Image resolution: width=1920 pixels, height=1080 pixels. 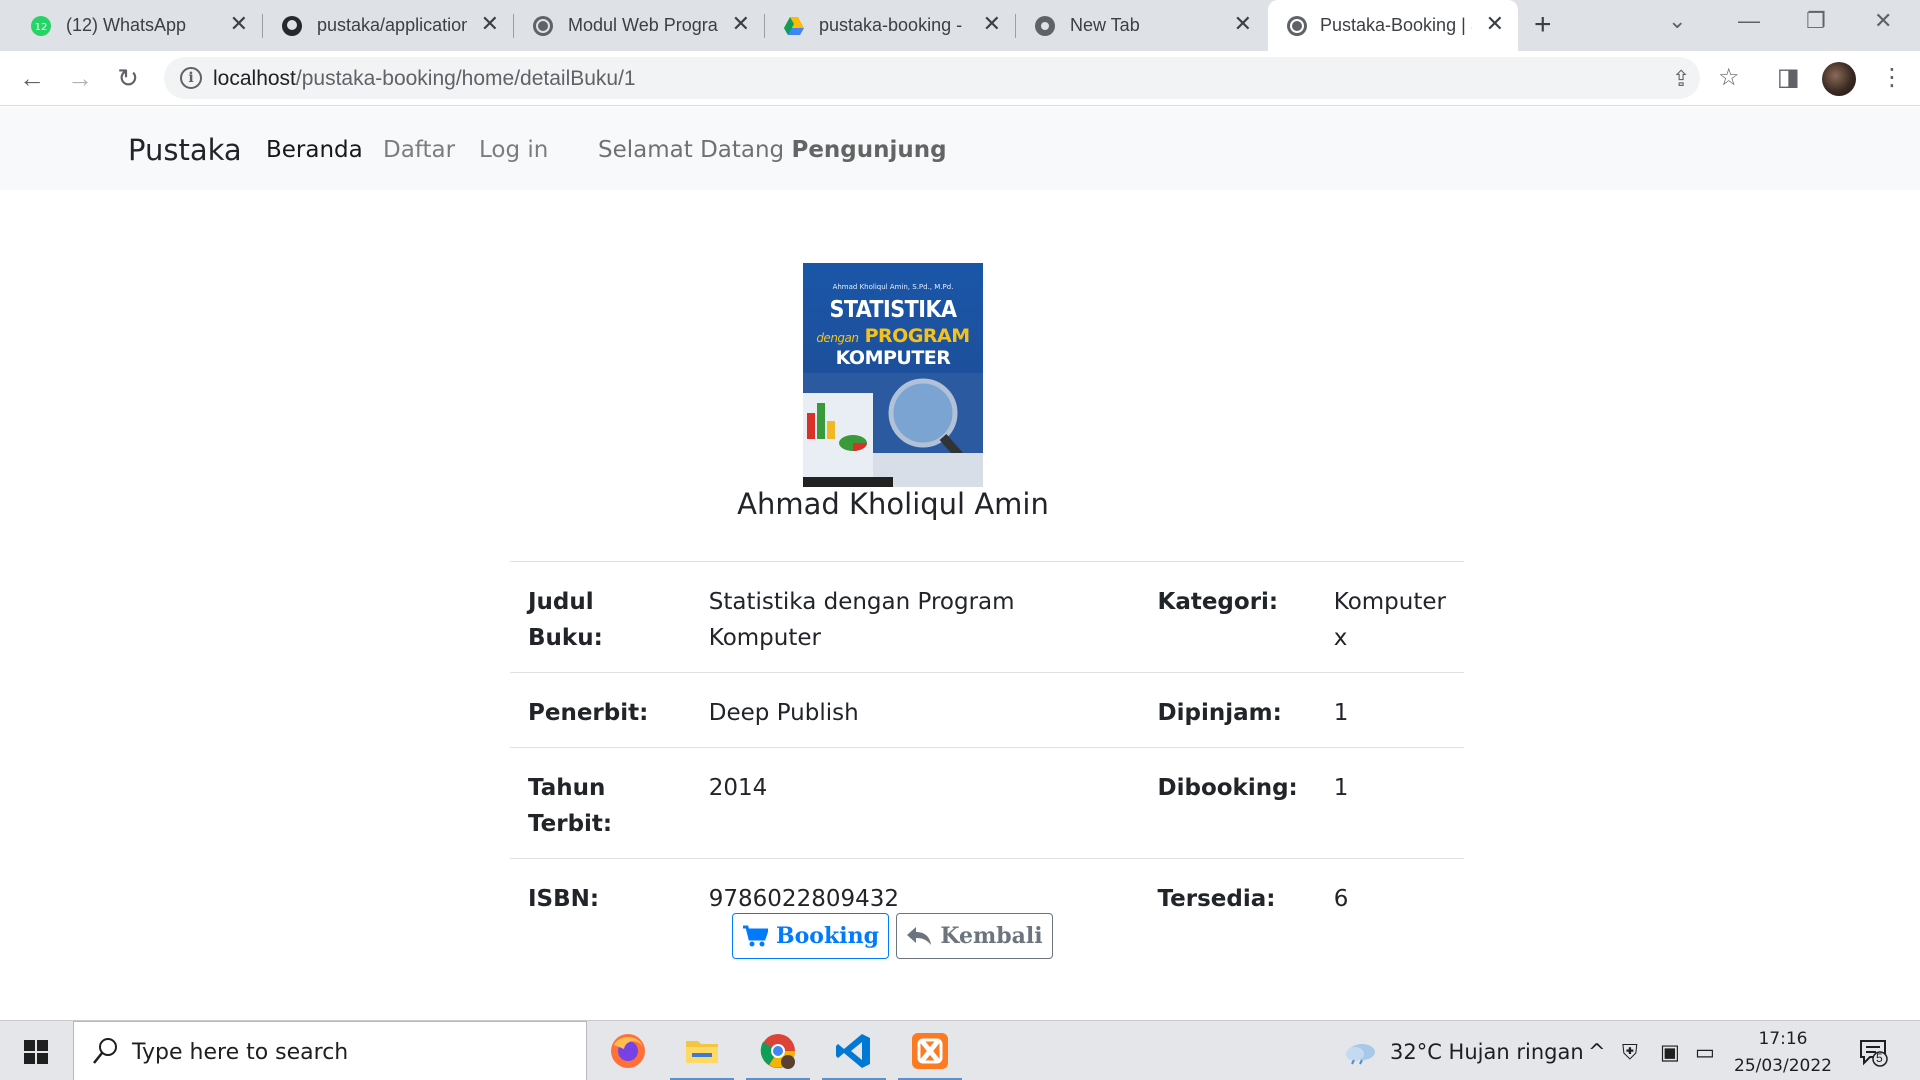 I want to click on clock-date: 25/03/2022, so click(x=1783, y=1066).